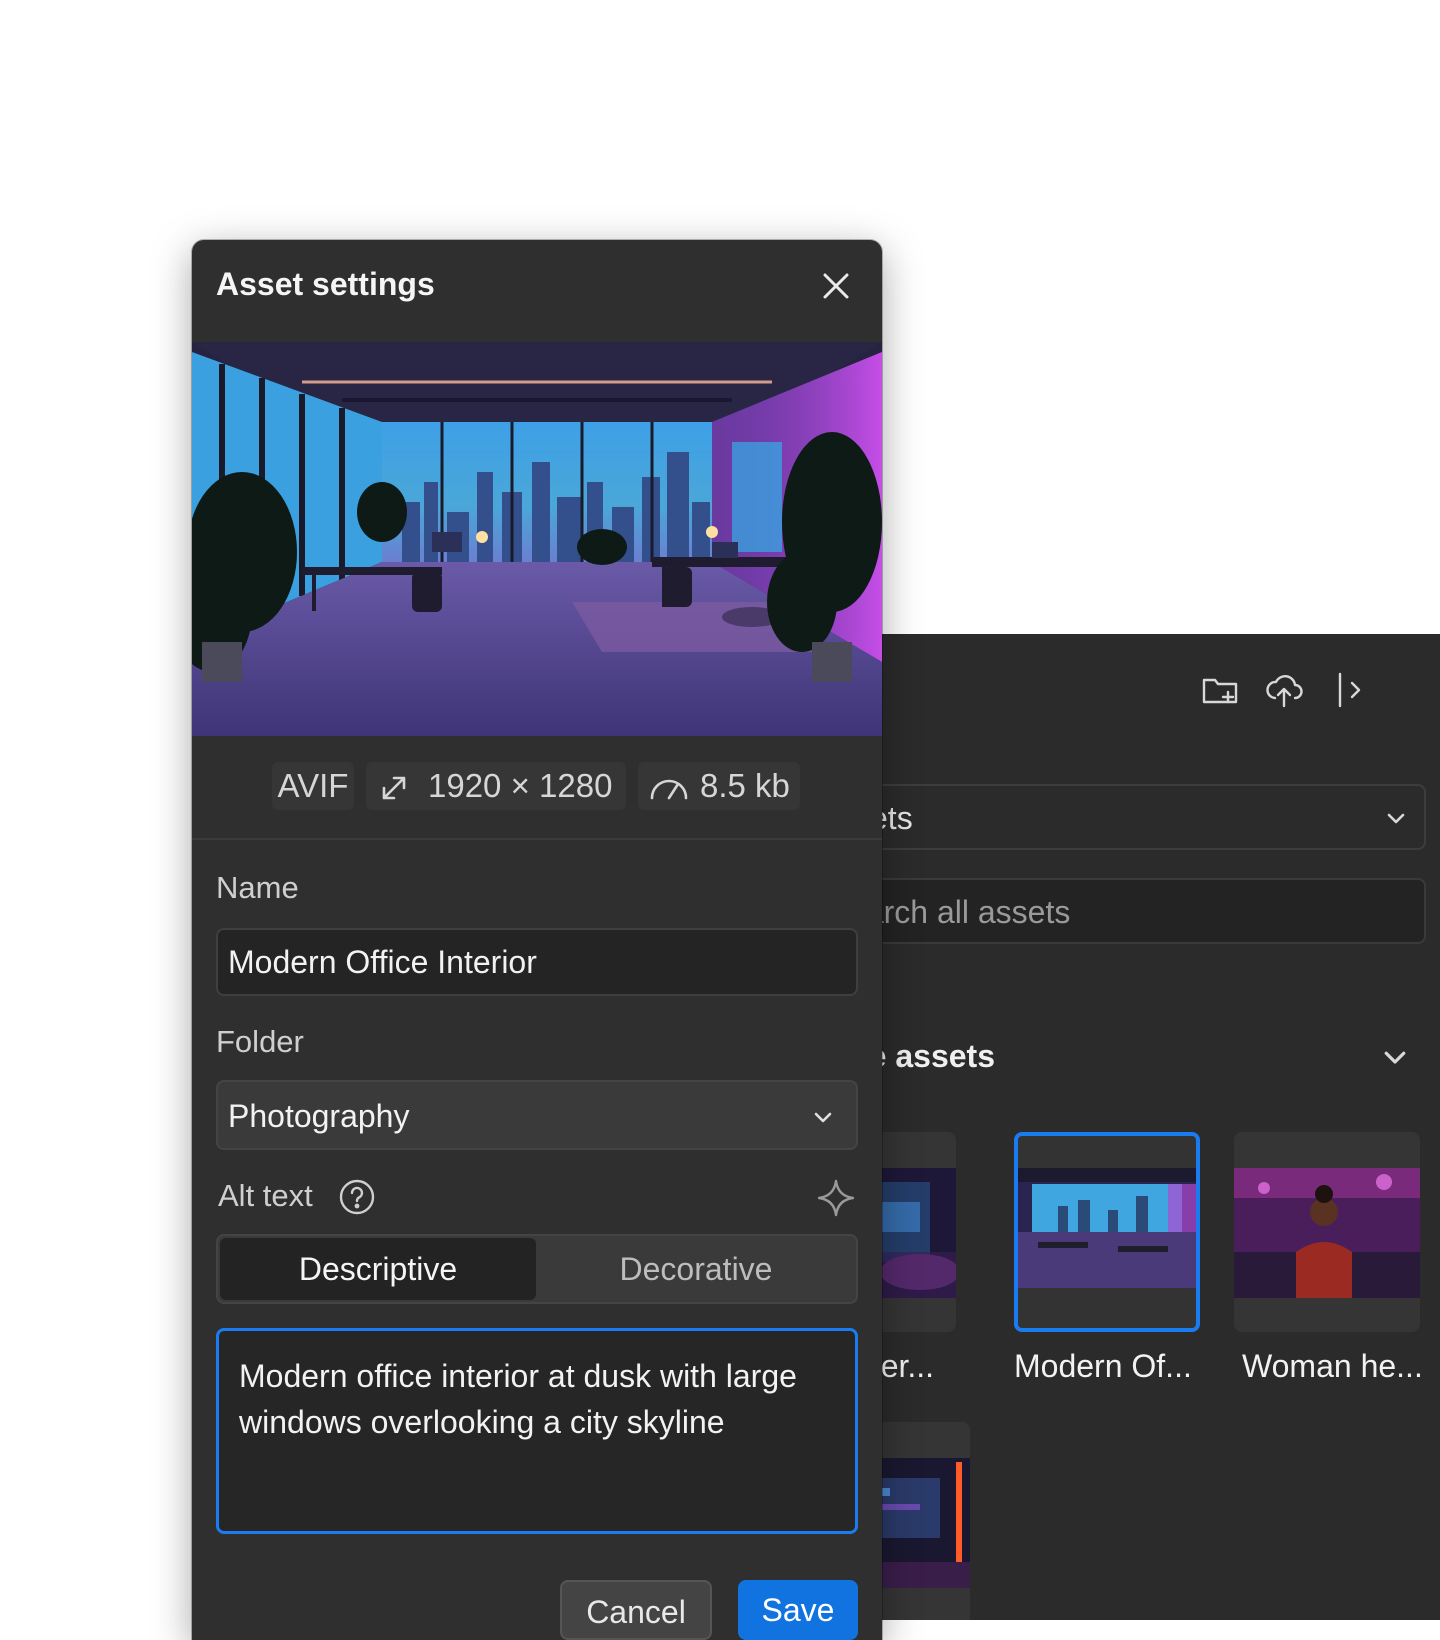 The image size is (1440, 1640). What do you see at coordinates (636, 1610) in the screenshot?
I see `cancel-button: Cancel` at bounding box center [636, 1610].